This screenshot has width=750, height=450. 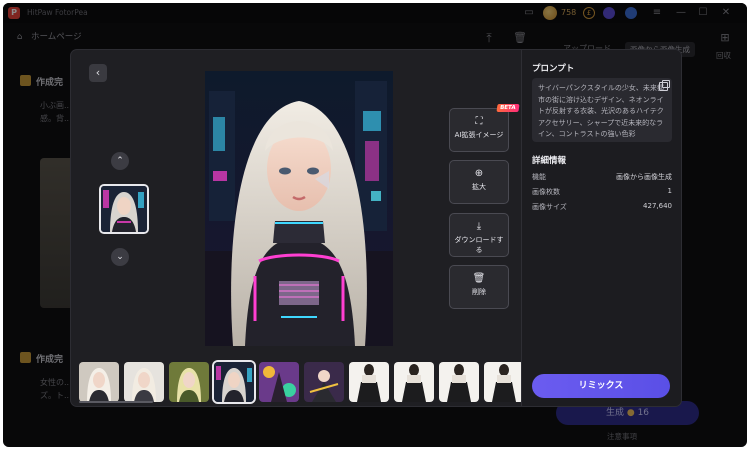 I want to click on thumbnail-image, so click(x=124, y=209).